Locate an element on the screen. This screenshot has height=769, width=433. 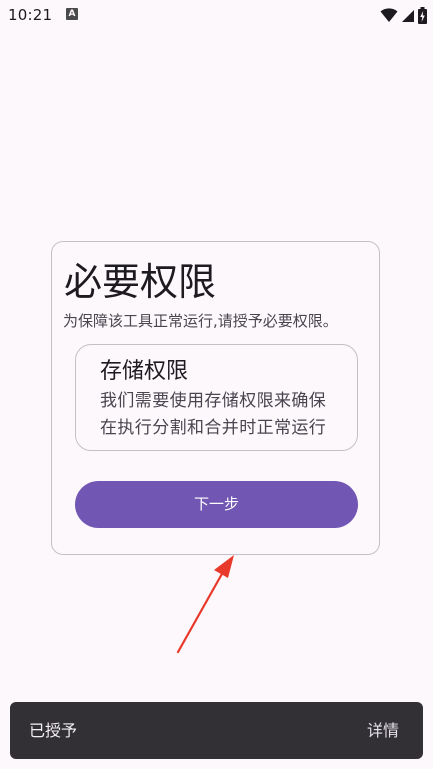
snackbar-details-button: 详情 is located at coordinates (383, 730).